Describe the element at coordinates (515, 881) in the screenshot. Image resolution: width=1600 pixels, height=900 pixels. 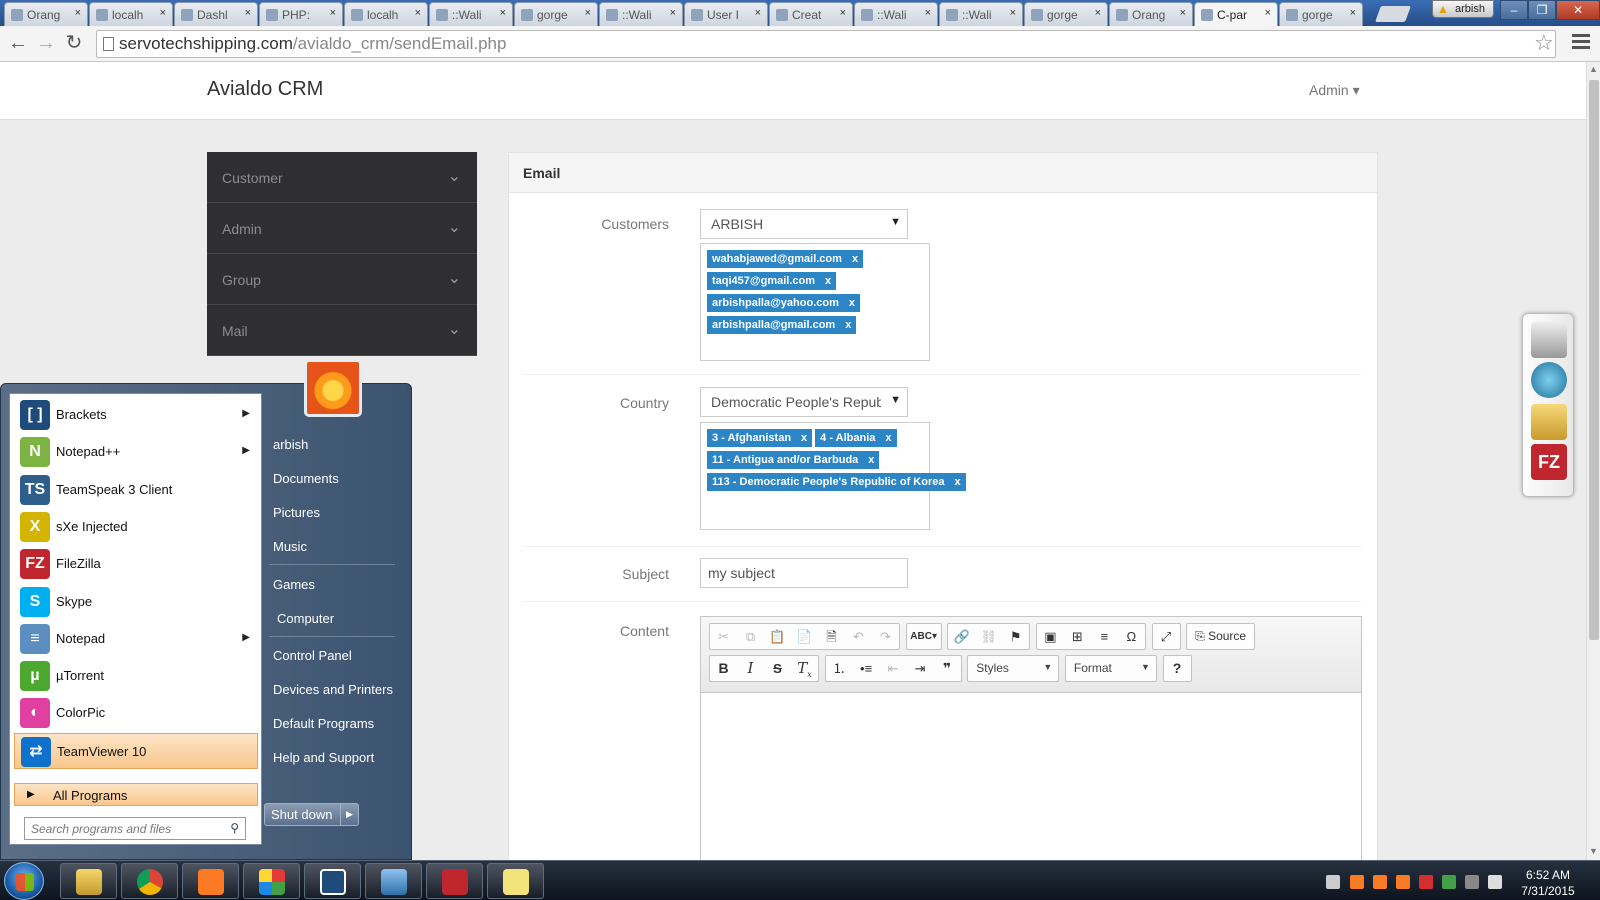
I see `taskbar-sticky-notes` at that location.